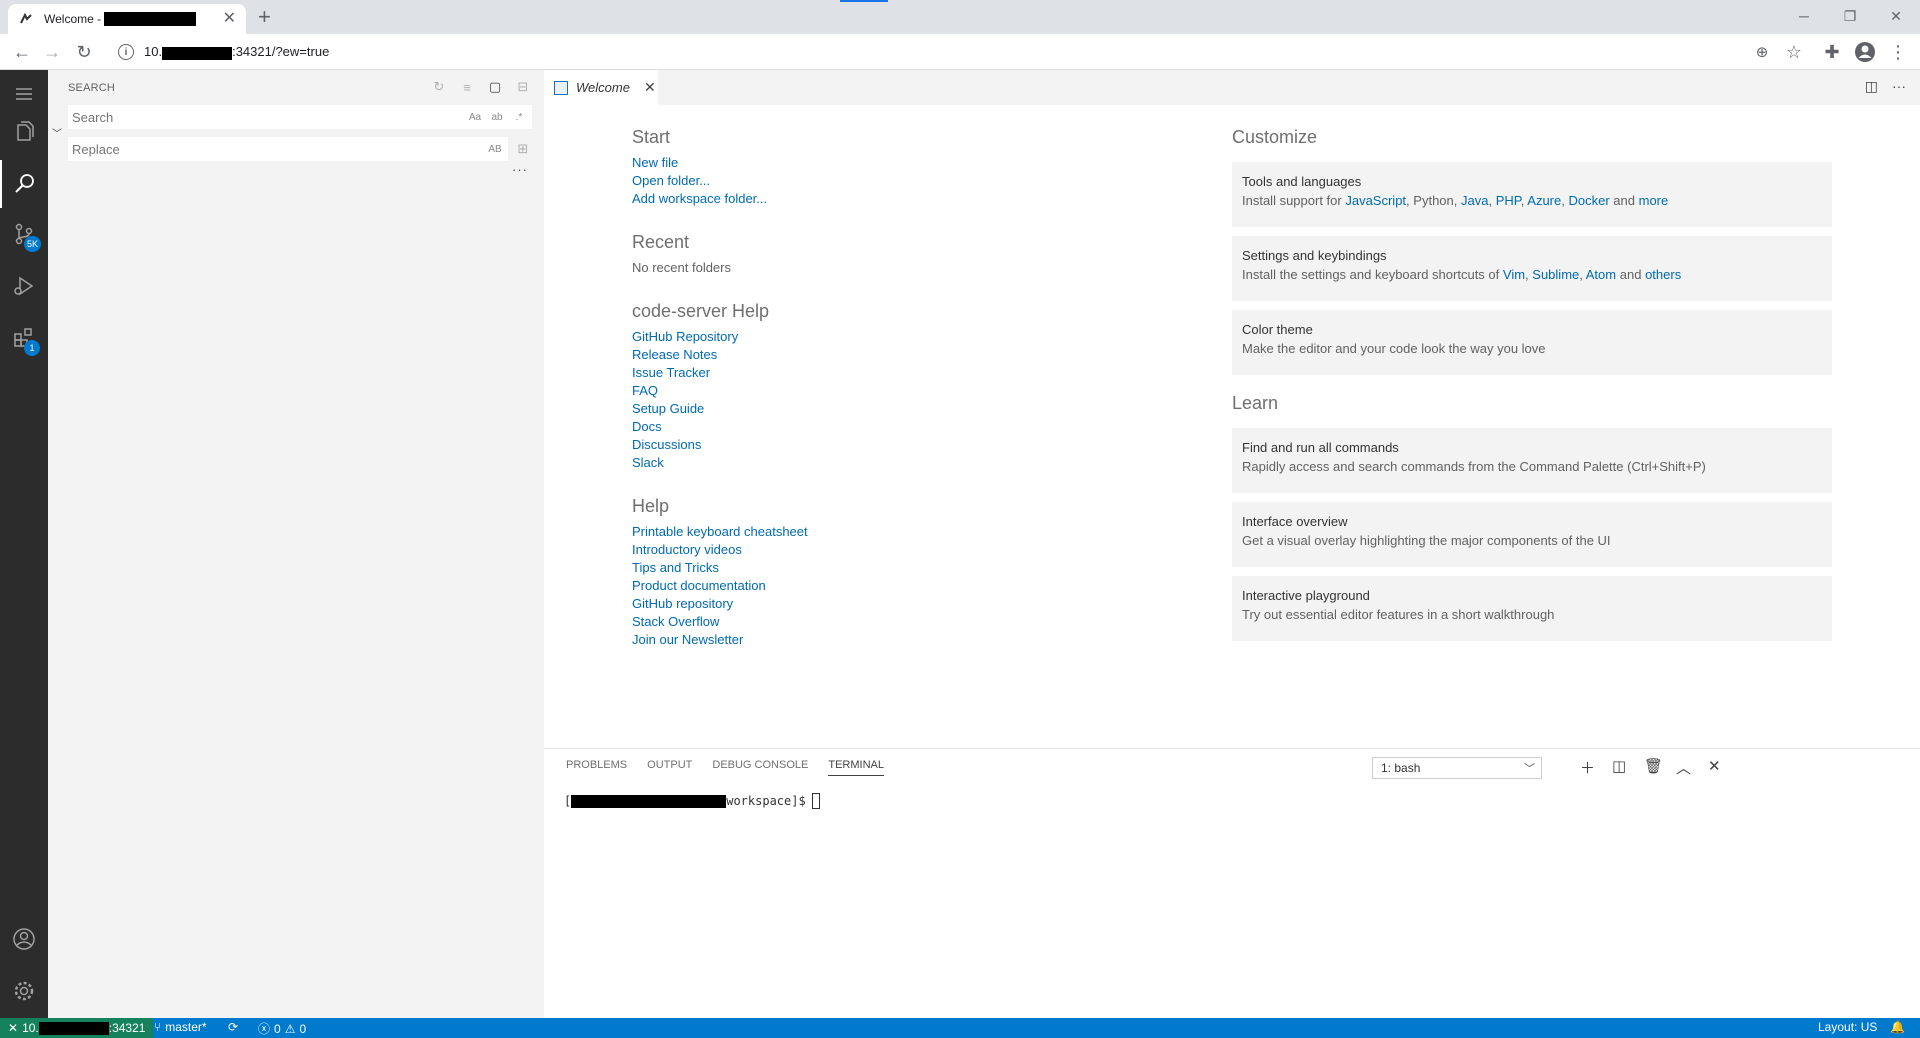  Describe the element at coordinates (596, 767) in the screenshot. I see `tab-problems: PROBLEMS` at that location.